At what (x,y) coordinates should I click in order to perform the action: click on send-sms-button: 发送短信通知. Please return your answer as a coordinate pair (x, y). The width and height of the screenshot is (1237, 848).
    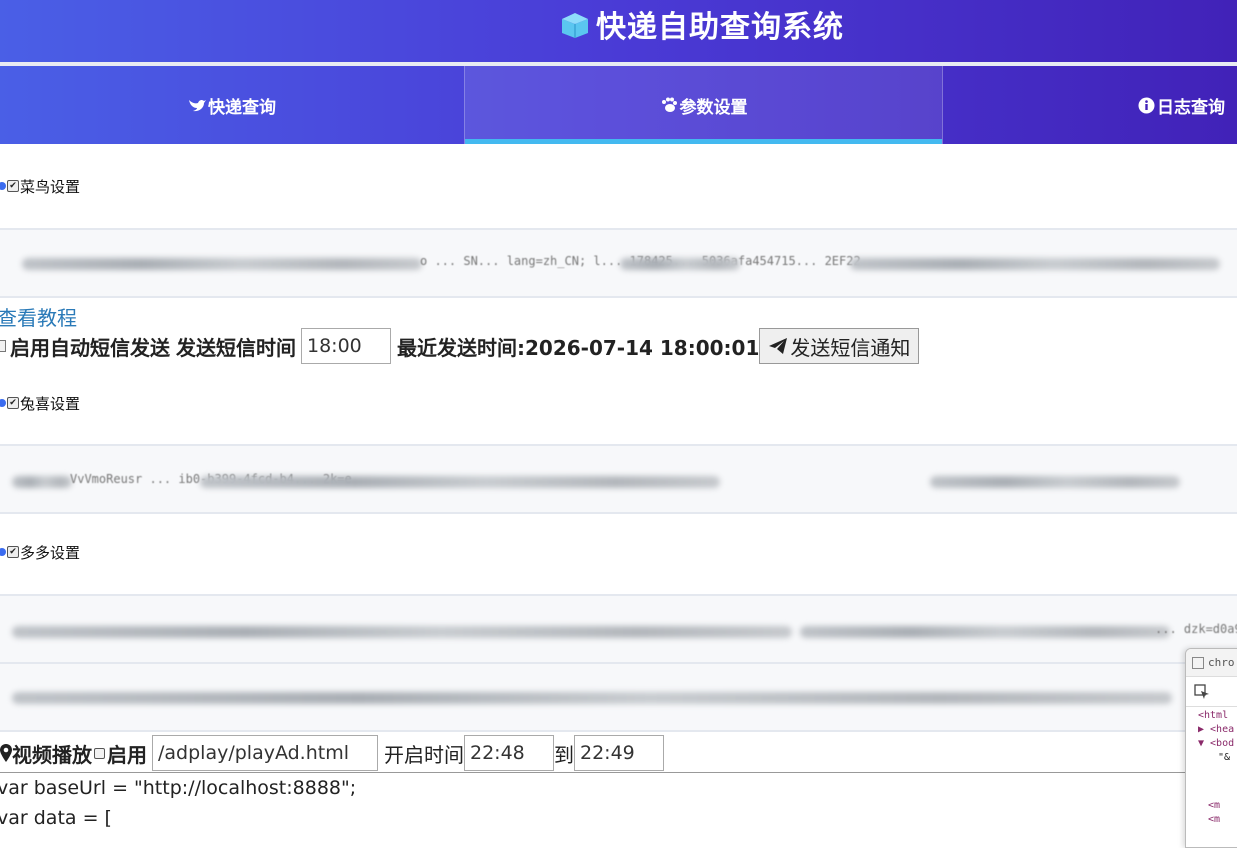
    Looking at the image, I should click on (839, 346).